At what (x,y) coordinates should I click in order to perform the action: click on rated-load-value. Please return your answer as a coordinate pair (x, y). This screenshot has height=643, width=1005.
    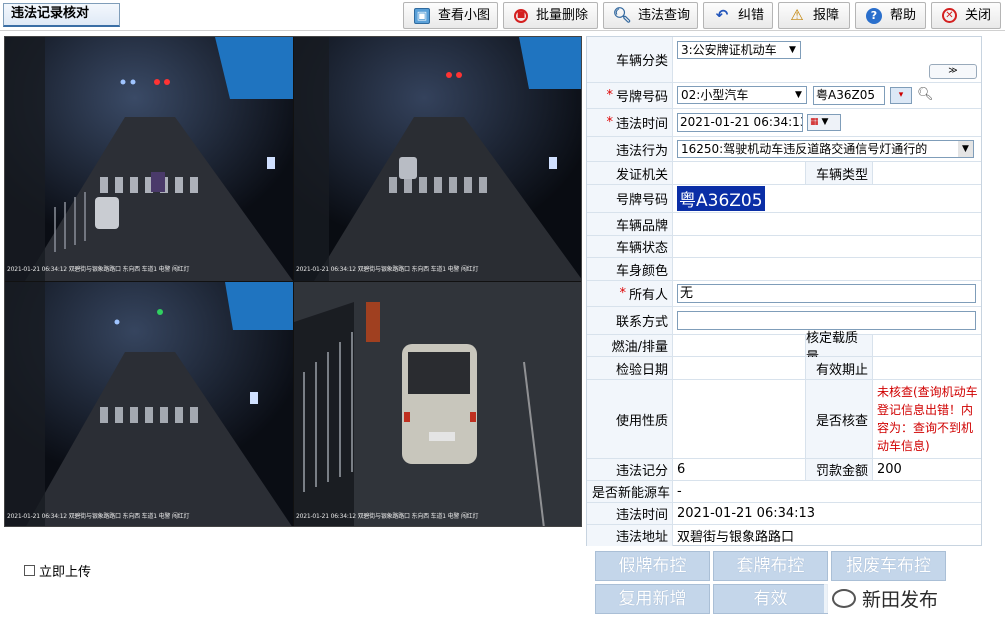
    Looking at the image, I should click on (927, 345).